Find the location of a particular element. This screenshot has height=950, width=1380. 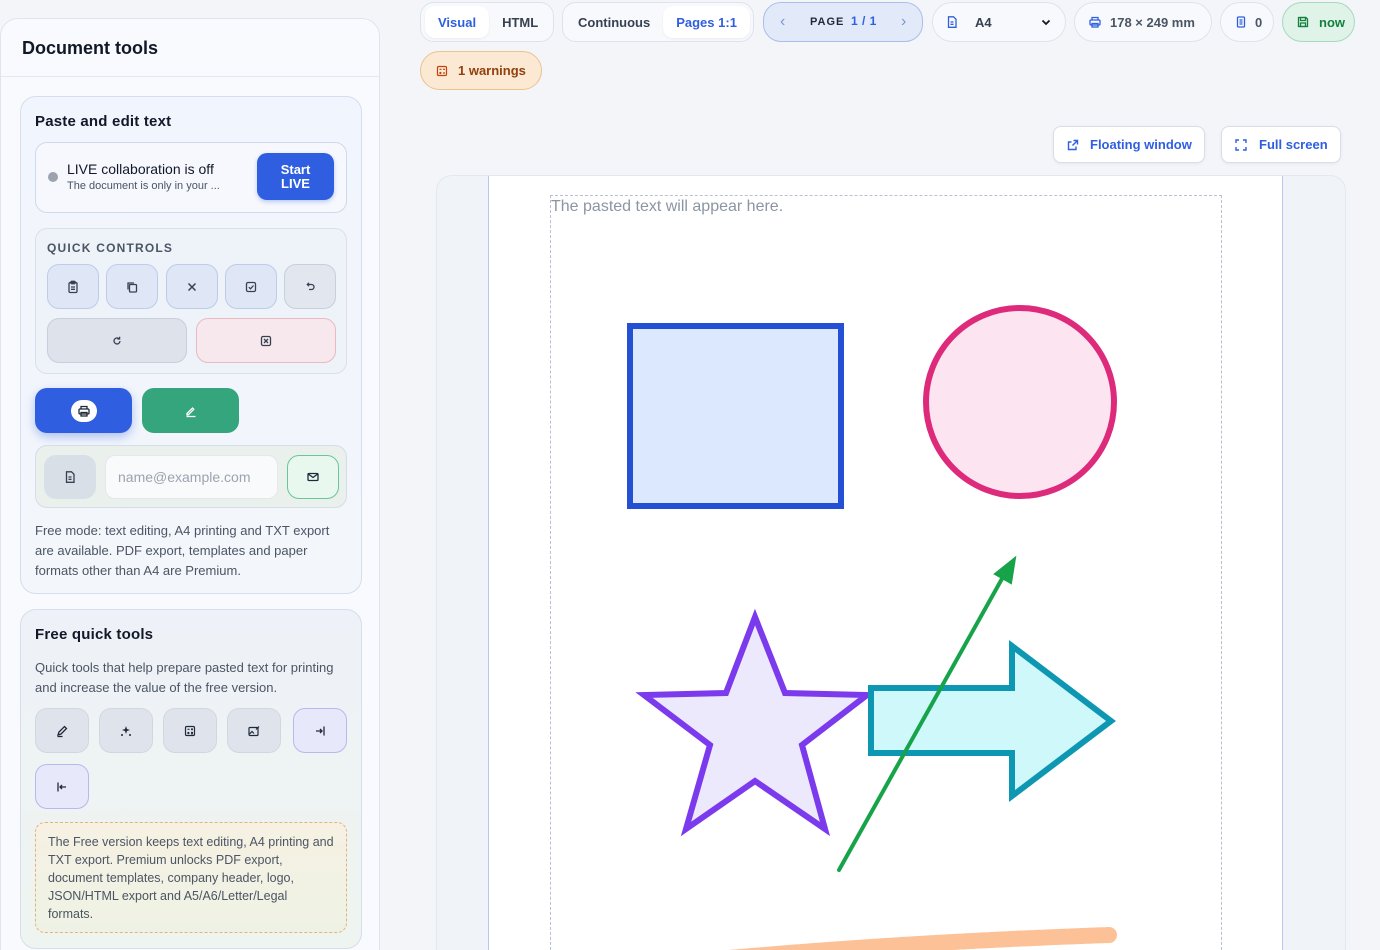

view-mode-tabs: Visual HTML is located at coordinates (487, 22).